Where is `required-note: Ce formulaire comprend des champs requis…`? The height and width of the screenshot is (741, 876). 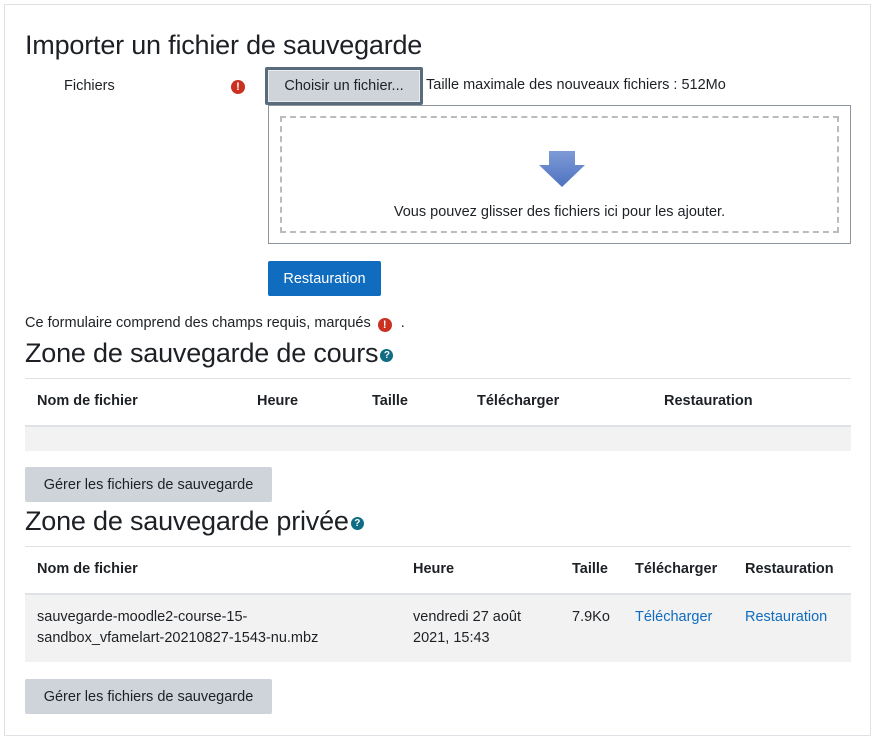 required-note: Ce formulaire comprend des champs requis… is located at coordinates (215, 323).